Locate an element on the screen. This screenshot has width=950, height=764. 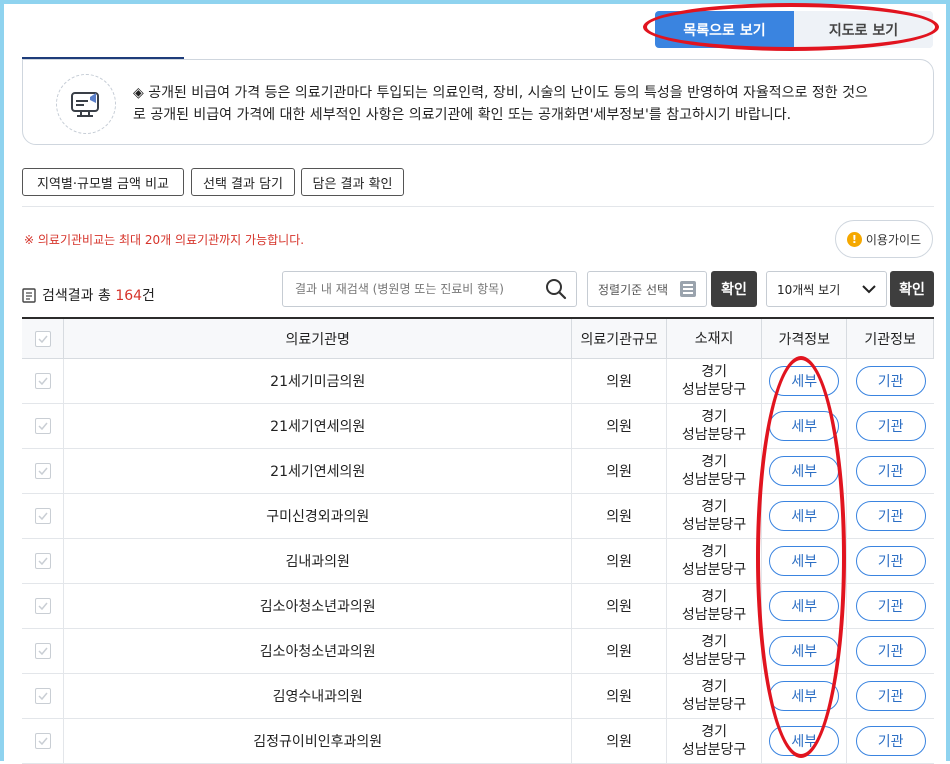
view-saved-button: 담은 결과 확인 is located at coordinates (352, 182).